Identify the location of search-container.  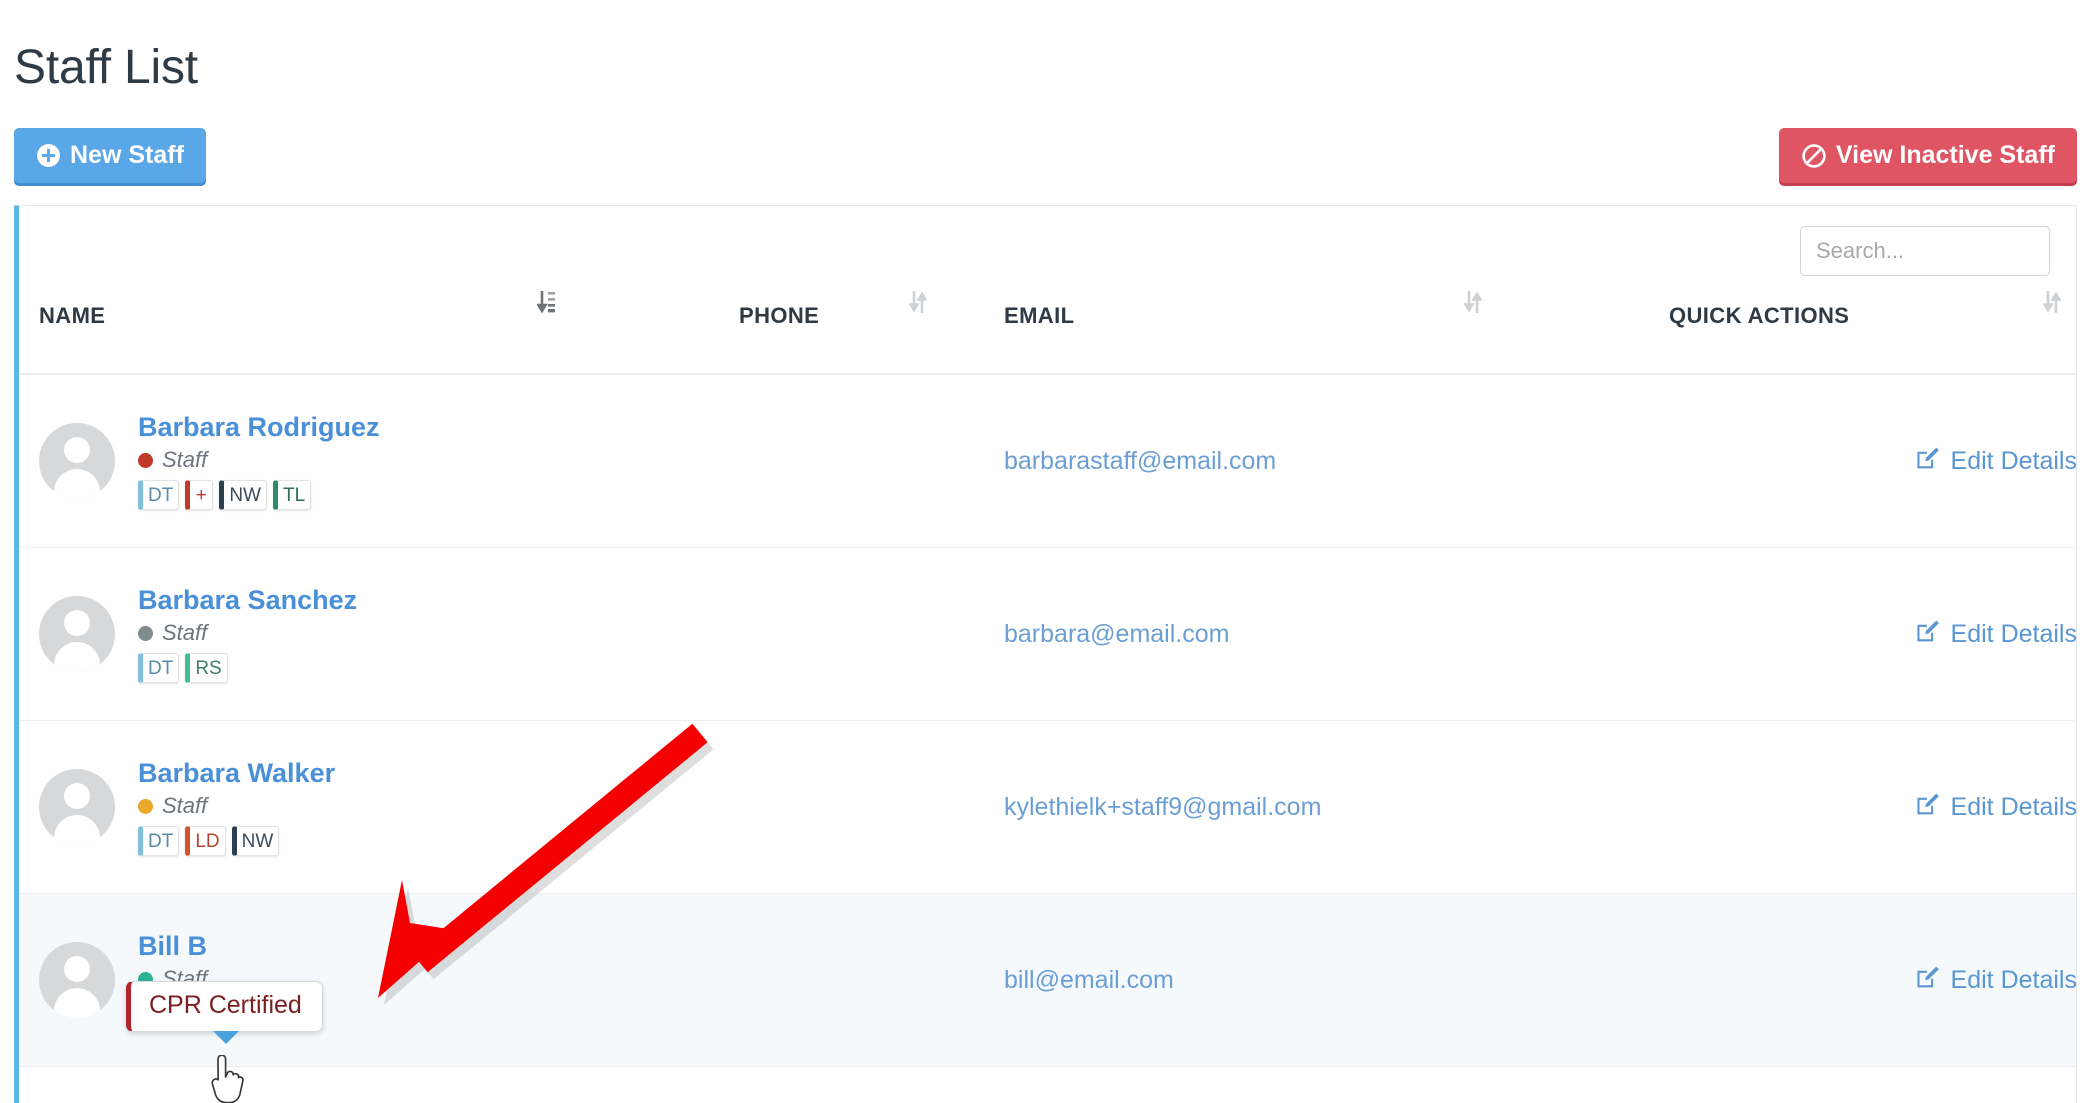
(1925, 251).